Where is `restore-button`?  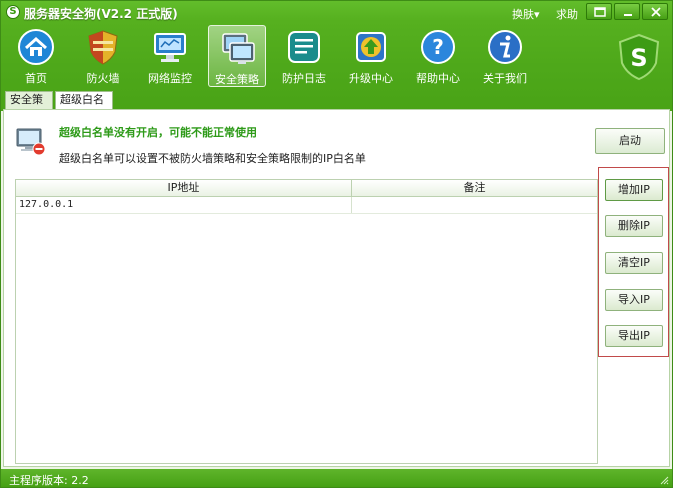 restore-button is located at coordinates (599, 11).